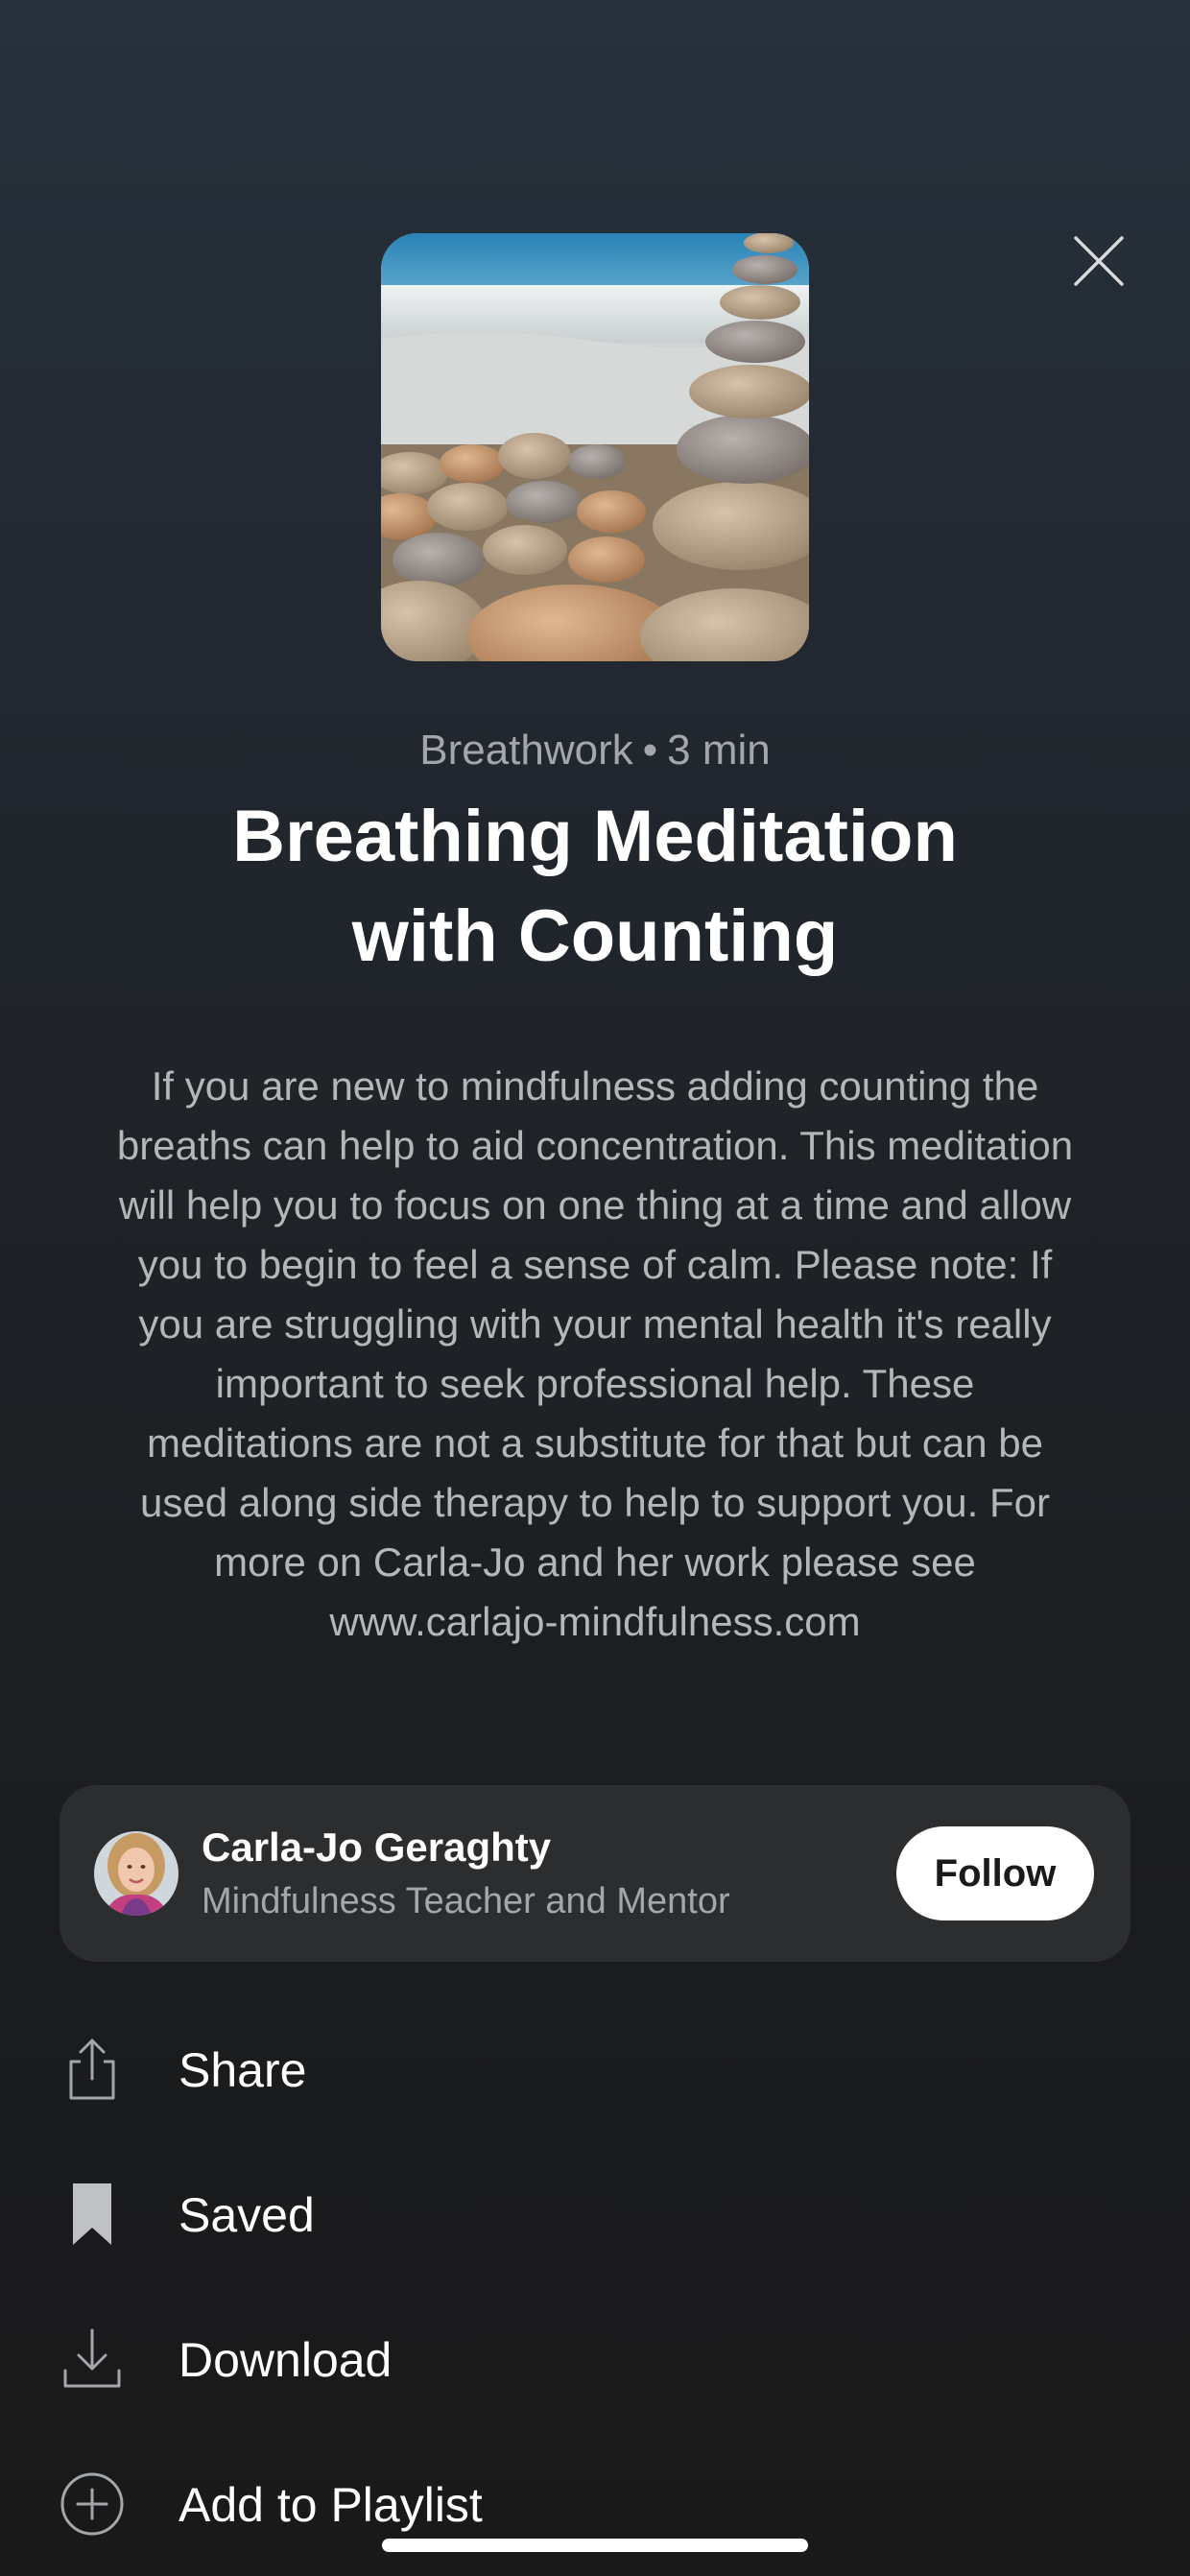  What do you see at coordinates (719, 750) in the screenshot?
I see `session-duration: 3 min` at bounding box center [719, 750].